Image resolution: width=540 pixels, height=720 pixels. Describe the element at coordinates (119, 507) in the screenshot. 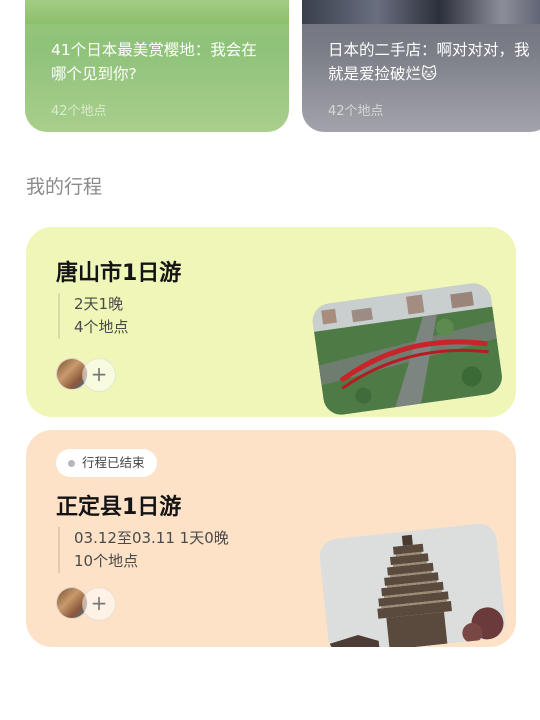

I see `trip-title: 正定县1日游` at that location.